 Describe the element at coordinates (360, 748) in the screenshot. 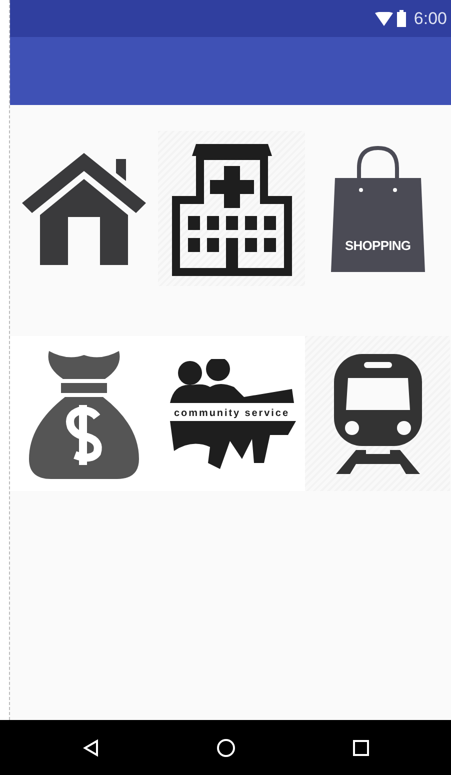

I see `recents-icon` at that location.